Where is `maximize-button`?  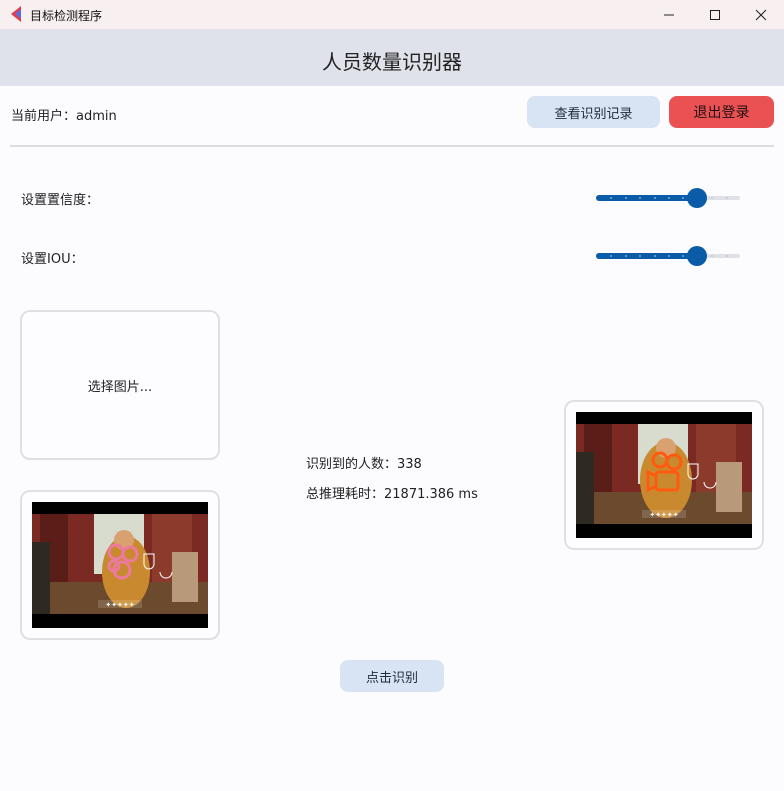 maximize-button is located at coordinates (715, 14).